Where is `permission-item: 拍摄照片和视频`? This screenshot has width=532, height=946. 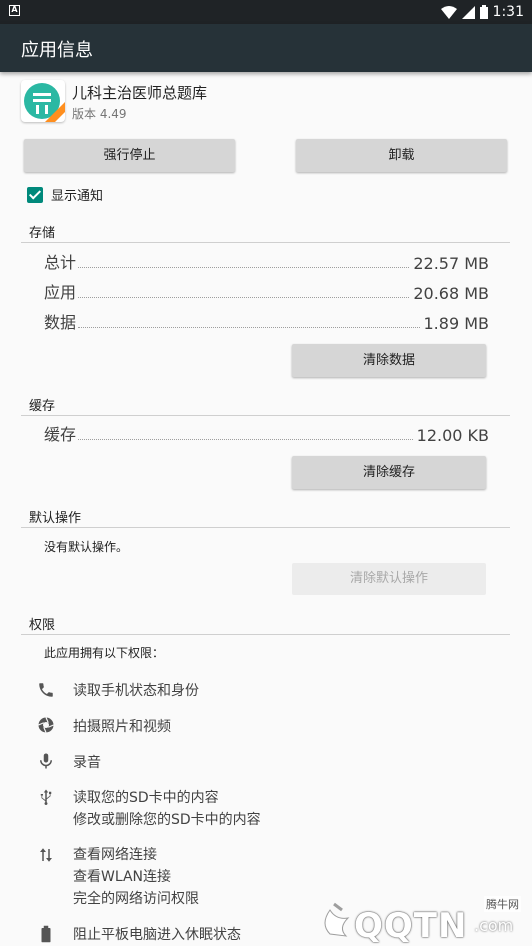
permission-item: 拍摄照片和视频 is located at coordinates (122, 727).